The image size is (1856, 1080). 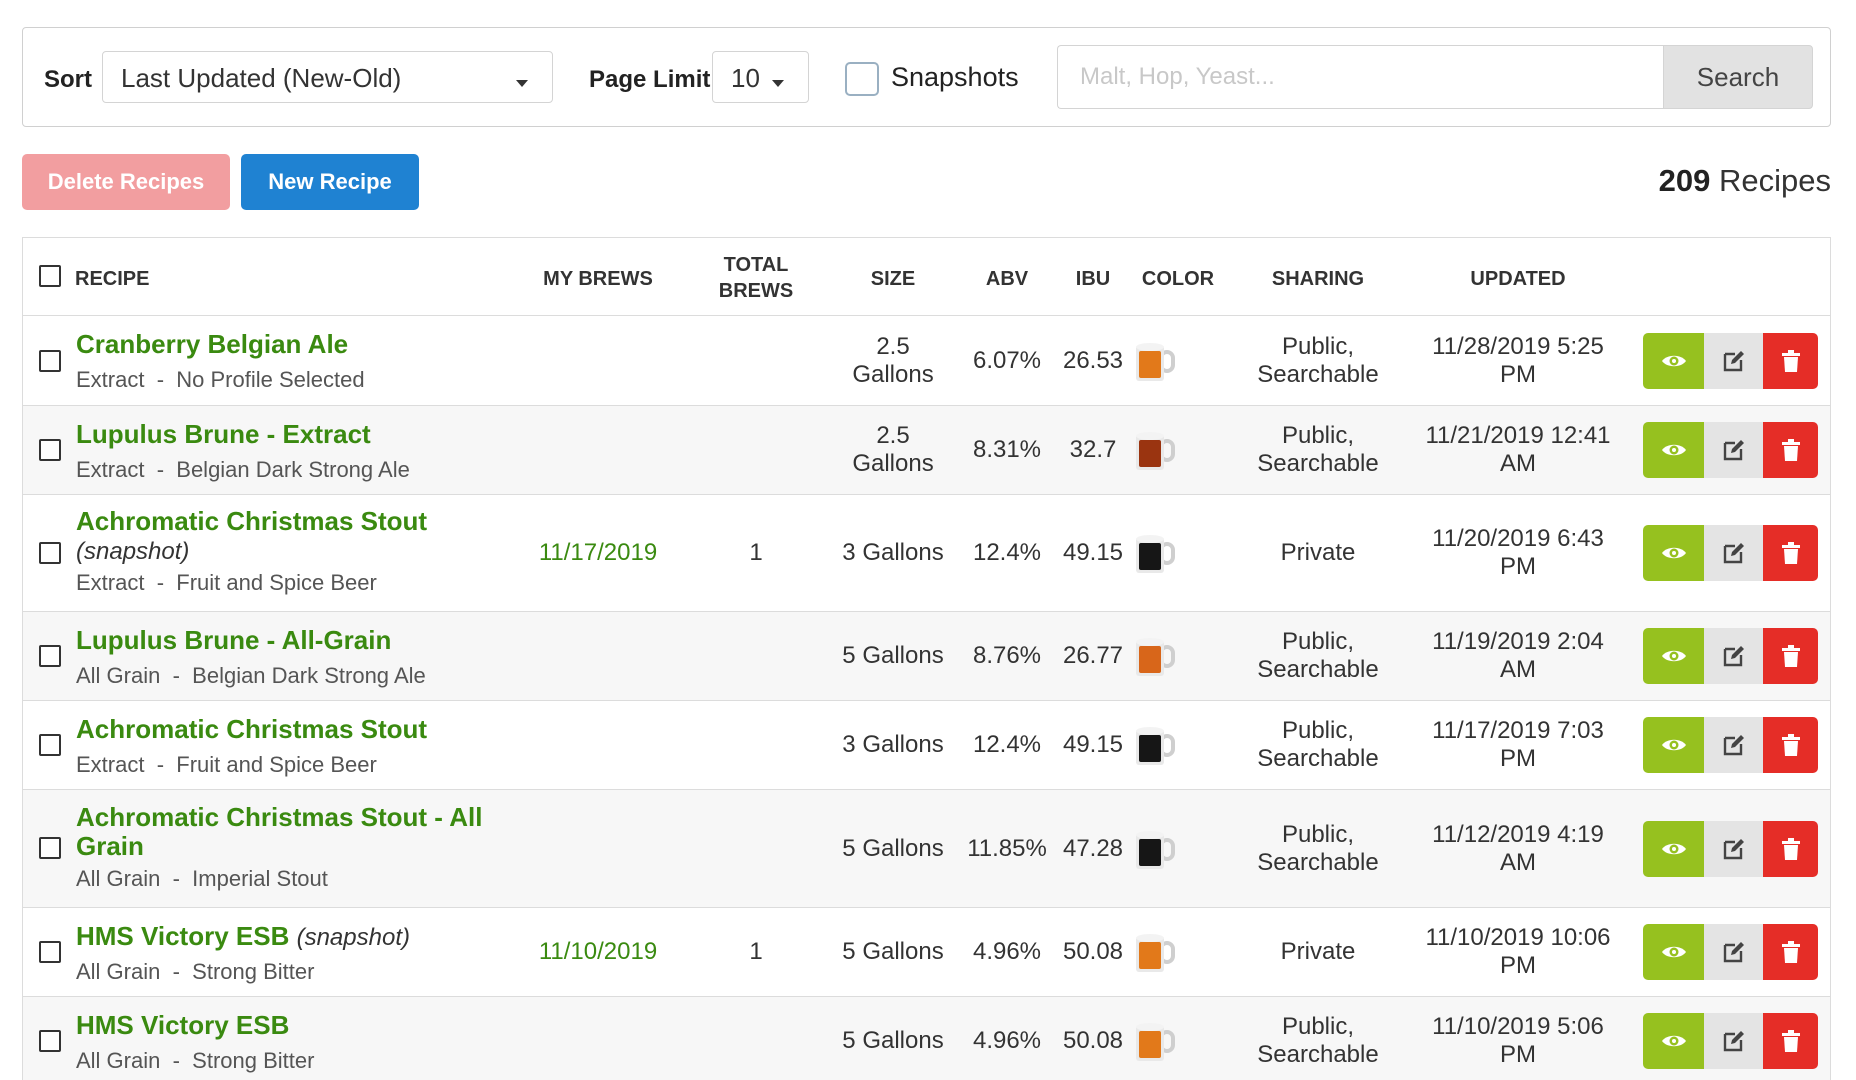 I want to click on recipe-name-link: Lupulus Brune - All-Grain, so click(x=233, y=640).